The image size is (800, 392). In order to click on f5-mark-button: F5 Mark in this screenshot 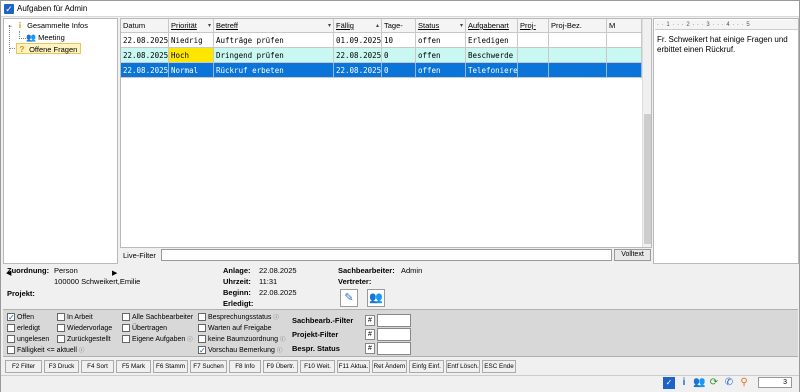, I will do `click(133, 366)`.